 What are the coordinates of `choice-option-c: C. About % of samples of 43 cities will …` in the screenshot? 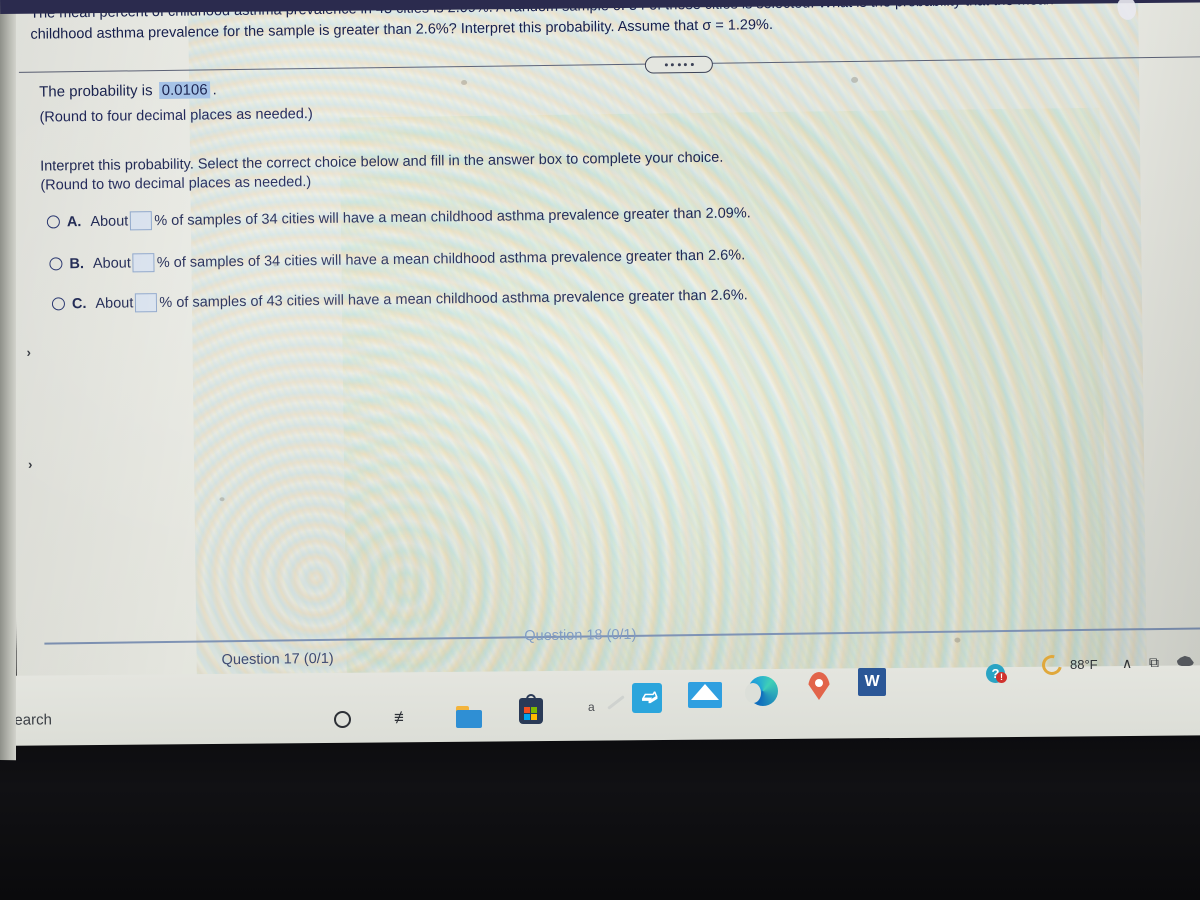 It's located at (399, 299).